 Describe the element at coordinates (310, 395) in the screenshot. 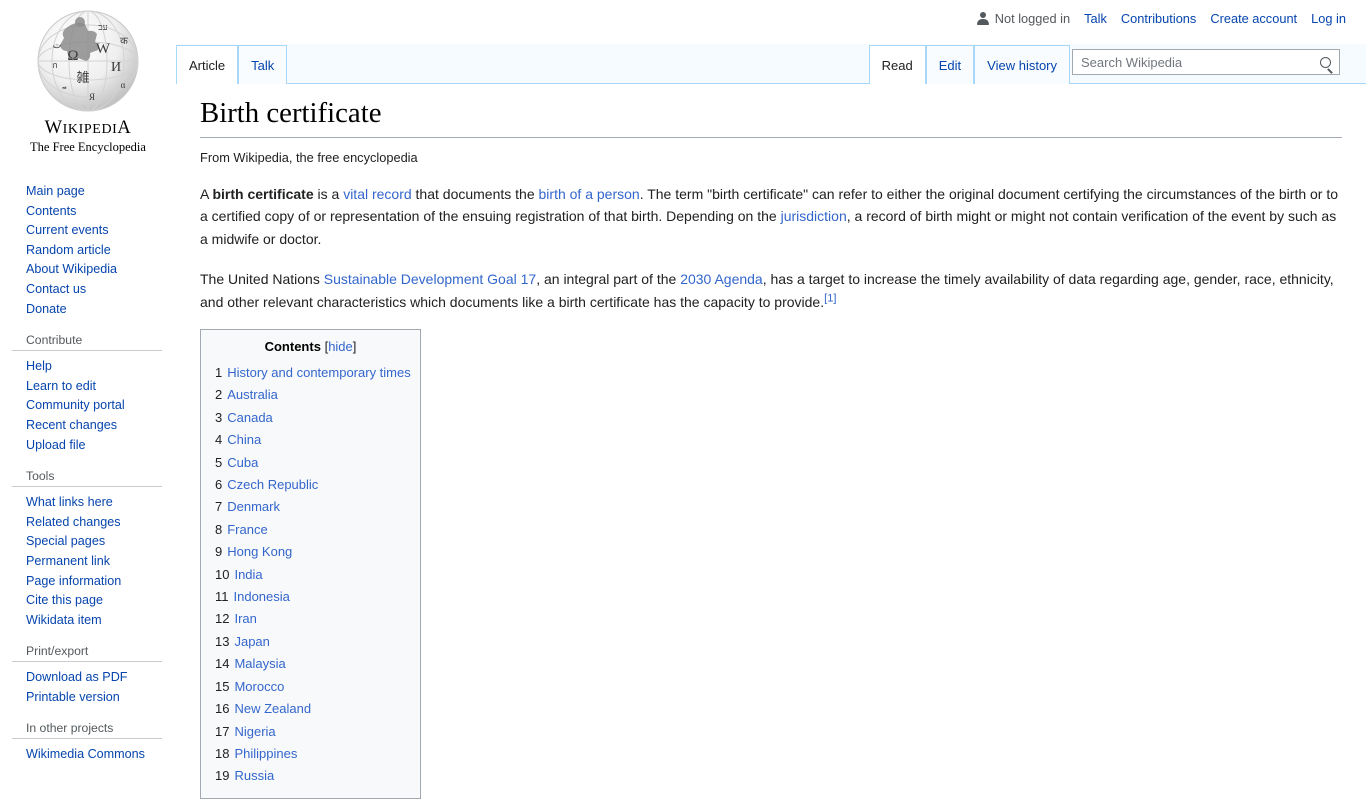

I see `toc-item: 2 Australia` at that location.